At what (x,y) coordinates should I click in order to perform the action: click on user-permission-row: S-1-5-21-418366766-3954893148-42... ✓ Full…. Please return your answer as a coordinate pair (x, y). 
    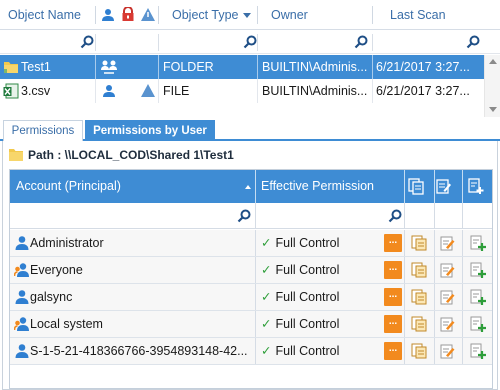
    Looking at the image, I should click on (251, 351).